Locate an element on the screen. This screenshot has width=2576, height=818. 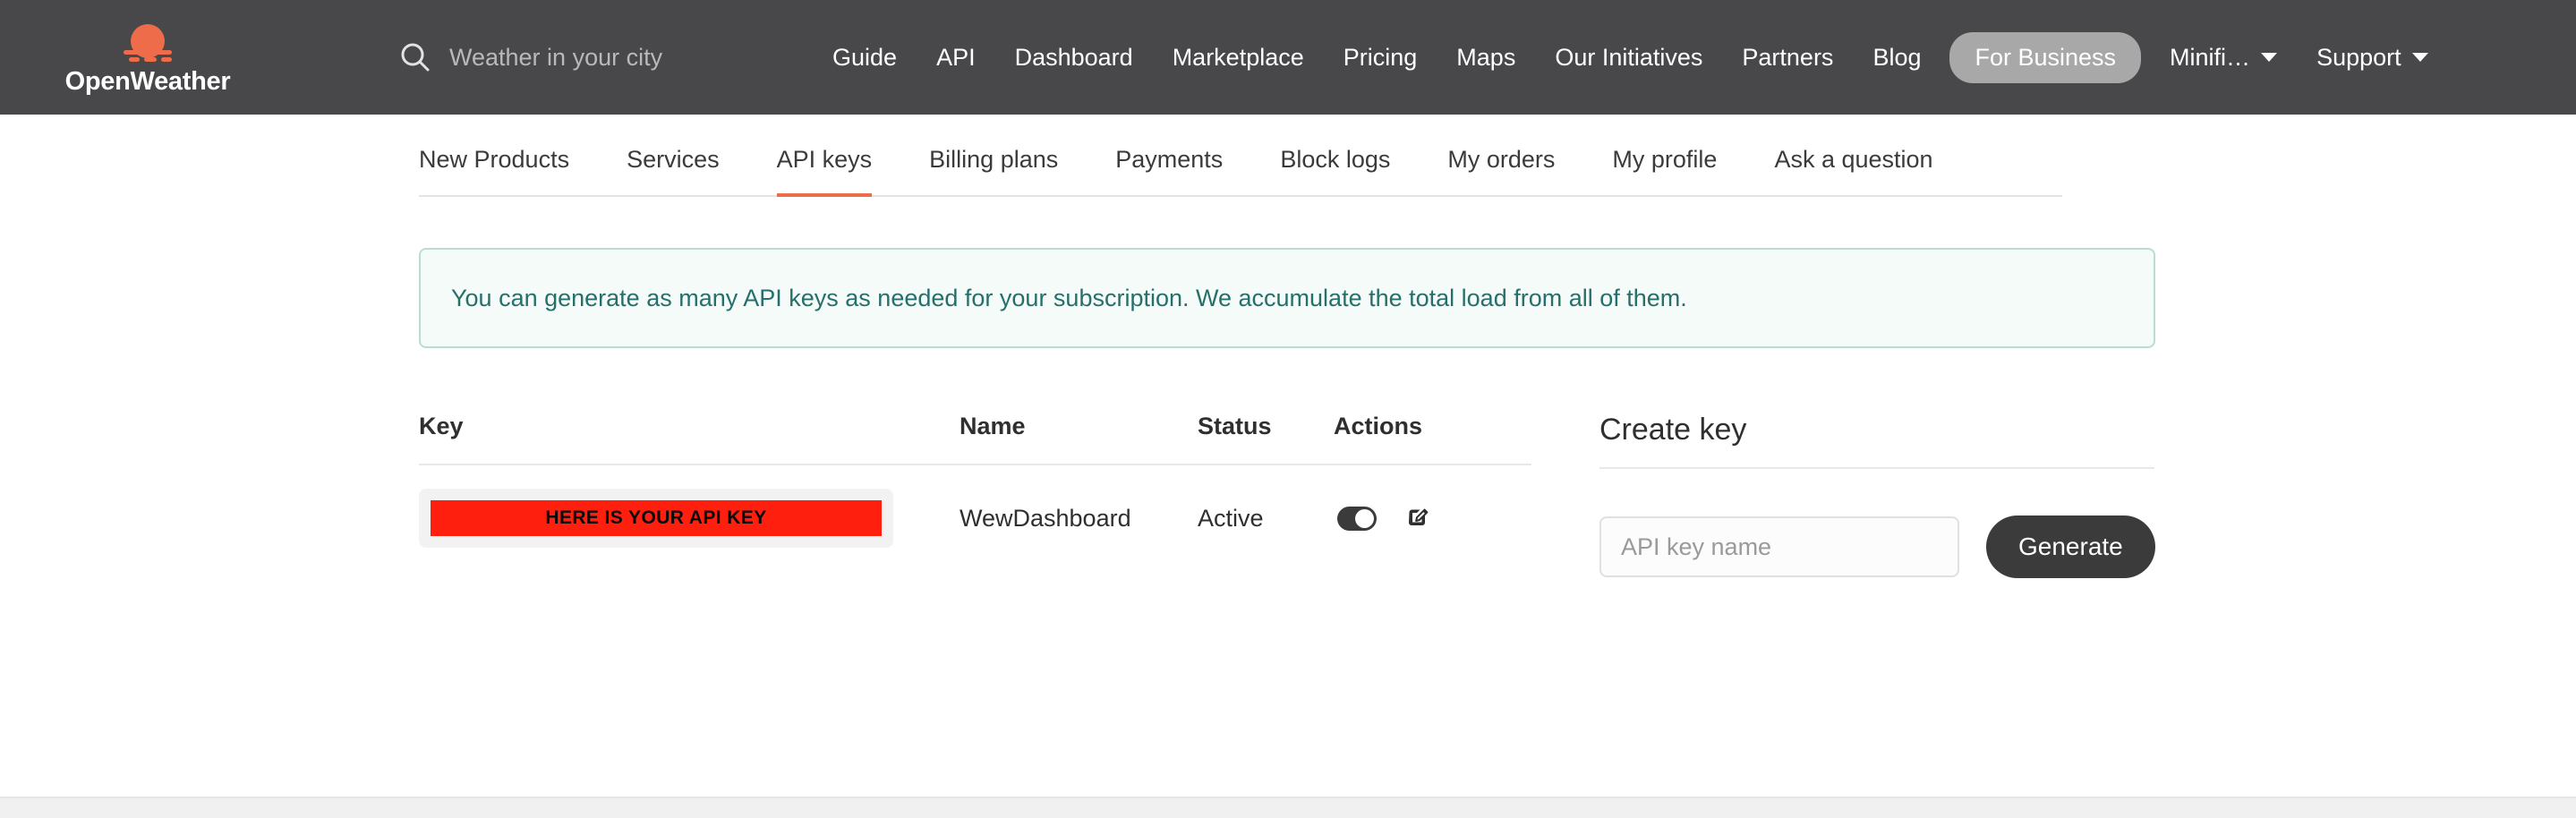
tab-new-products: New Products is located at coordinates (494, 172).